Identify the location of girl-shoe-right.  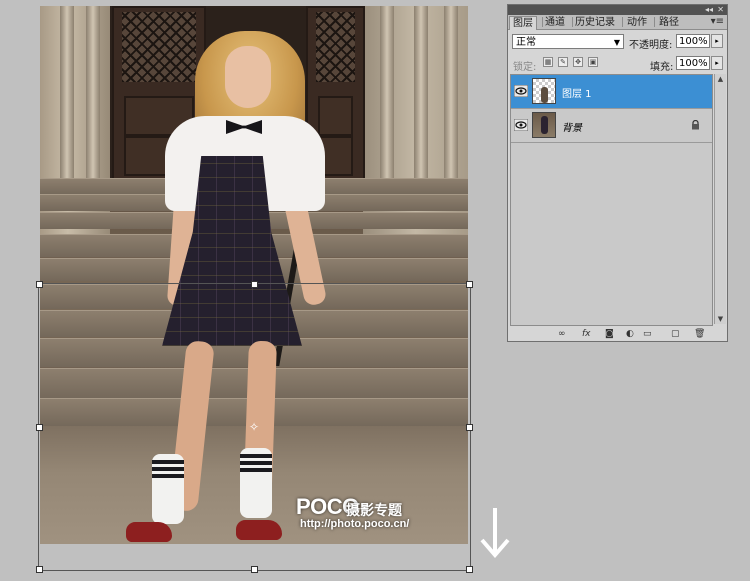
(259, 530).